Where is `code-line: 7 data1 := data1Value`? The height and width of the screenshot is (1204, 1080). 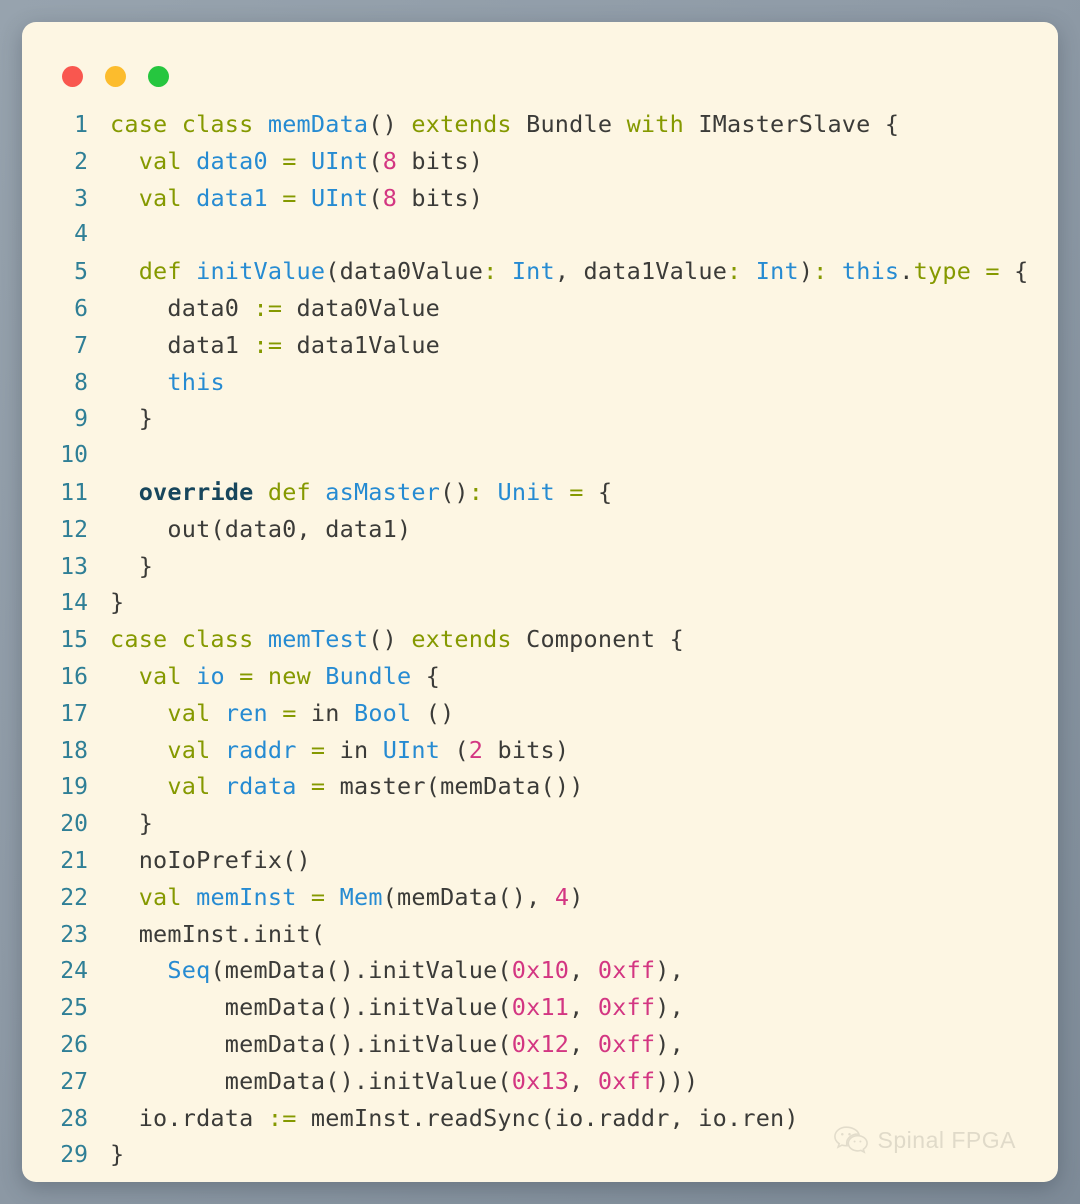 code-line: 7 data1 := data1Value is located at coordinates (540, 345).